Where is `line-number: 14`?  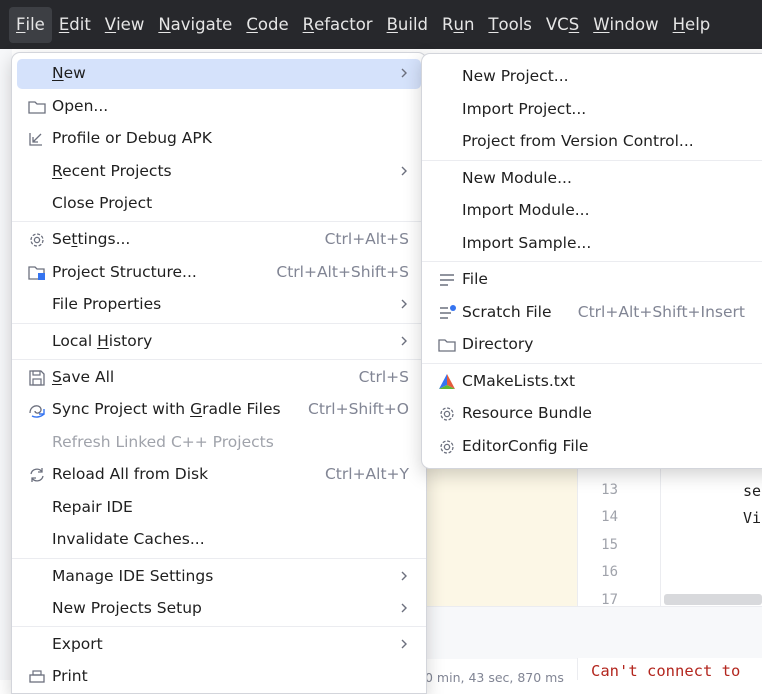
line-number: 14 is located at coordinates (609, 517).